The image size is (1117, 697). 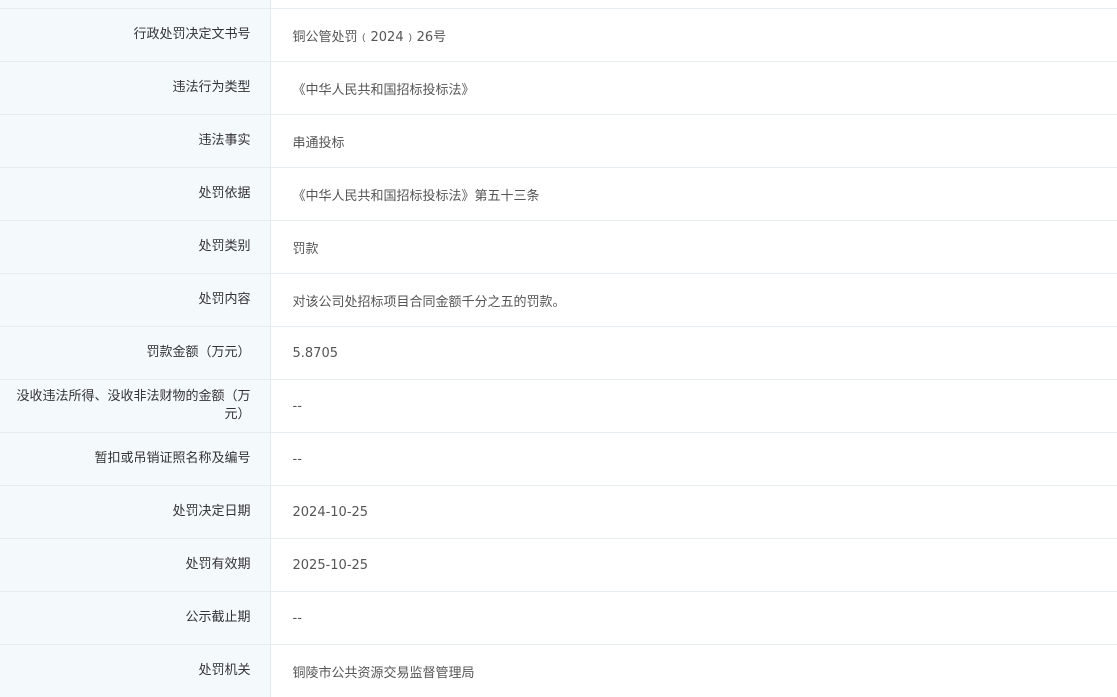 I want to click on table-row: 处罚决定日期 2024-10-25, so click(x=558, y=512).